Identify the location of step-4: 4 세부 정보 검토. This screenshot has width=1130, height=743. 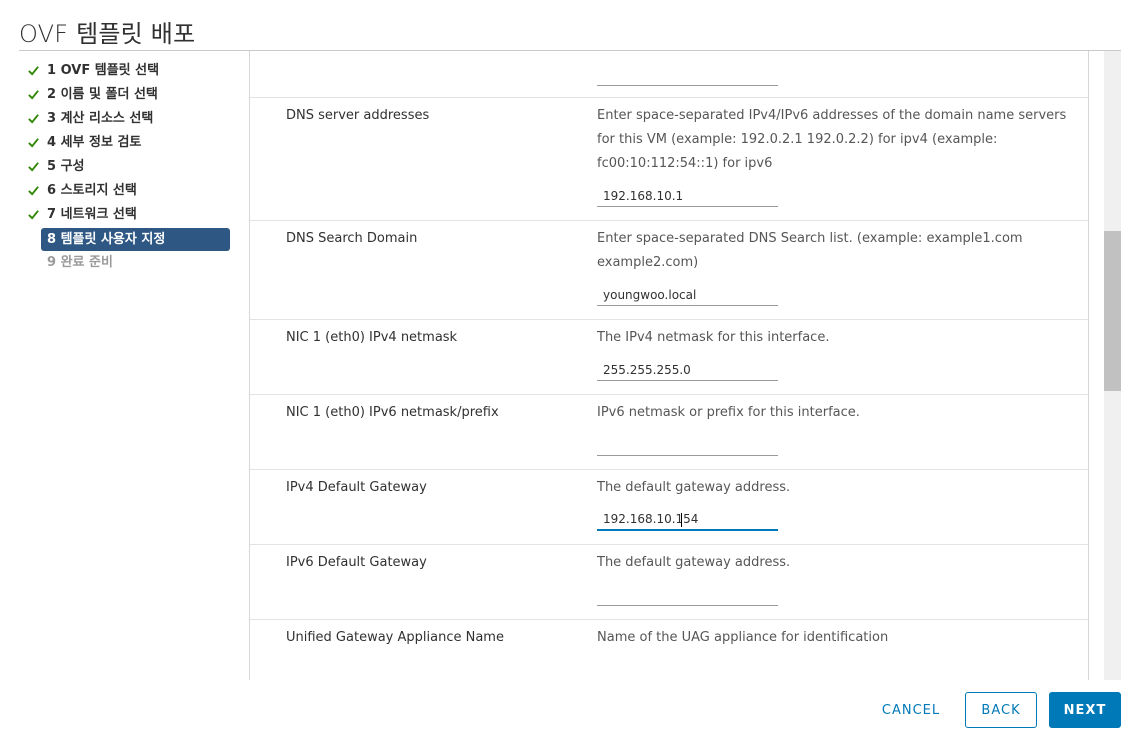
(134, 143).